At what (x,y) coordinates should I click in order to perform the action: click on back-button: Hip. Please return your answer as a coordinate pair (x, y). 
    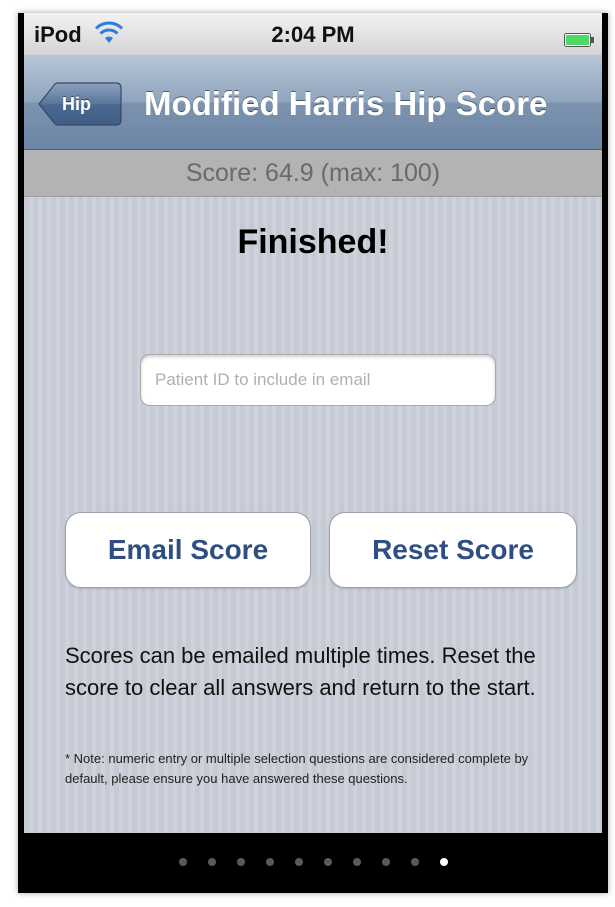
    Looking at the image, I should click on (80, 104).